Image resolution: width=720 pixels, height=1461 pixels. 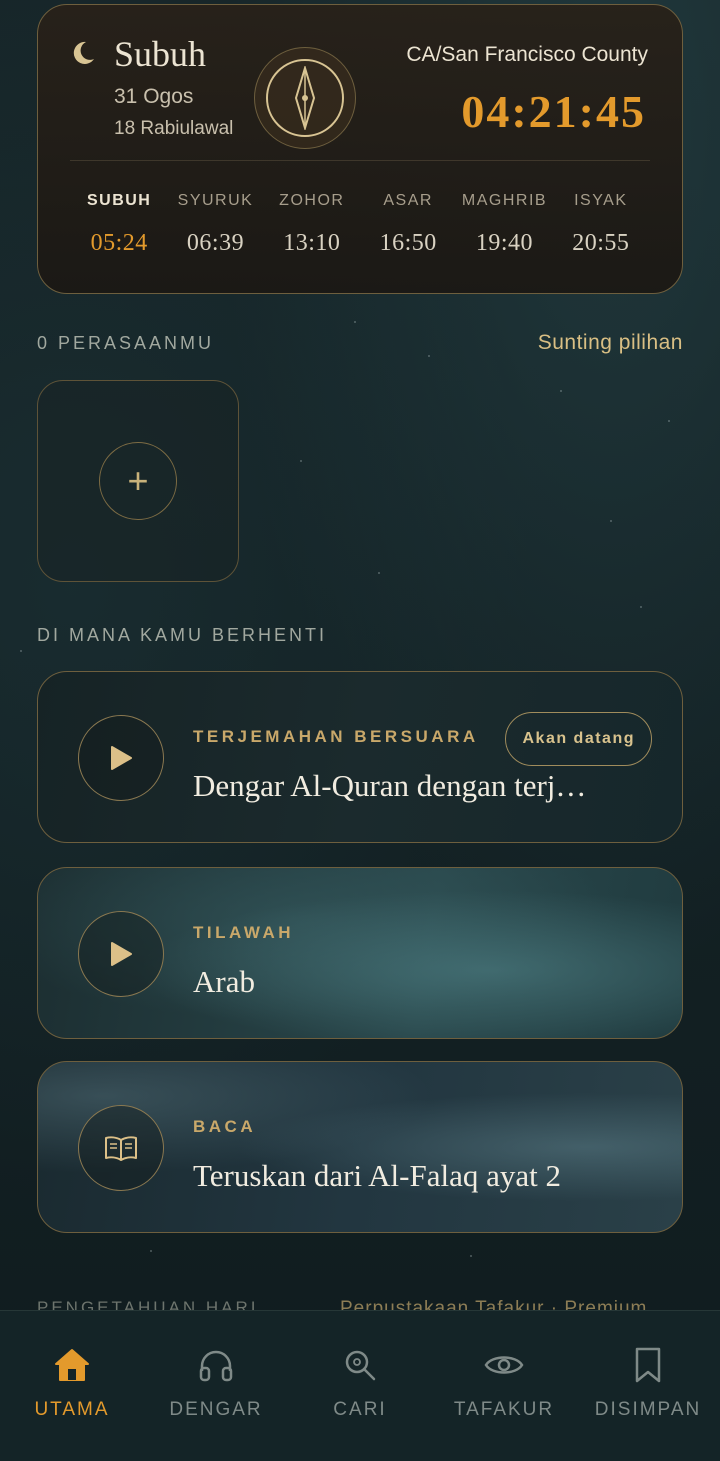 What do you see at coordinates (553, 111) in the screenshot?
I see `countdown-timer: 04:21:45` at bounding box center [553, 111].